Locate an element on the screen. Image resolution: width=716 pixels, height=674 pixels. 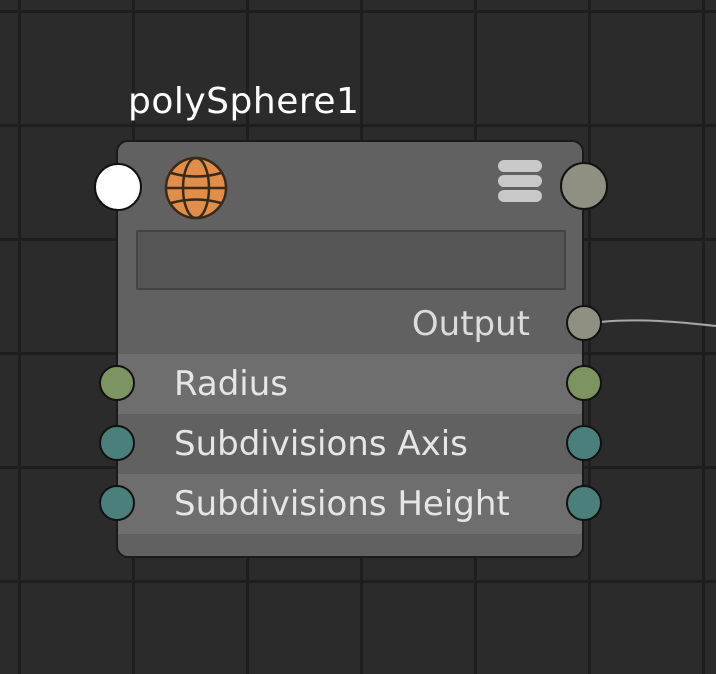
subdivisions-height-input-port is located at coordinates (117, 503).